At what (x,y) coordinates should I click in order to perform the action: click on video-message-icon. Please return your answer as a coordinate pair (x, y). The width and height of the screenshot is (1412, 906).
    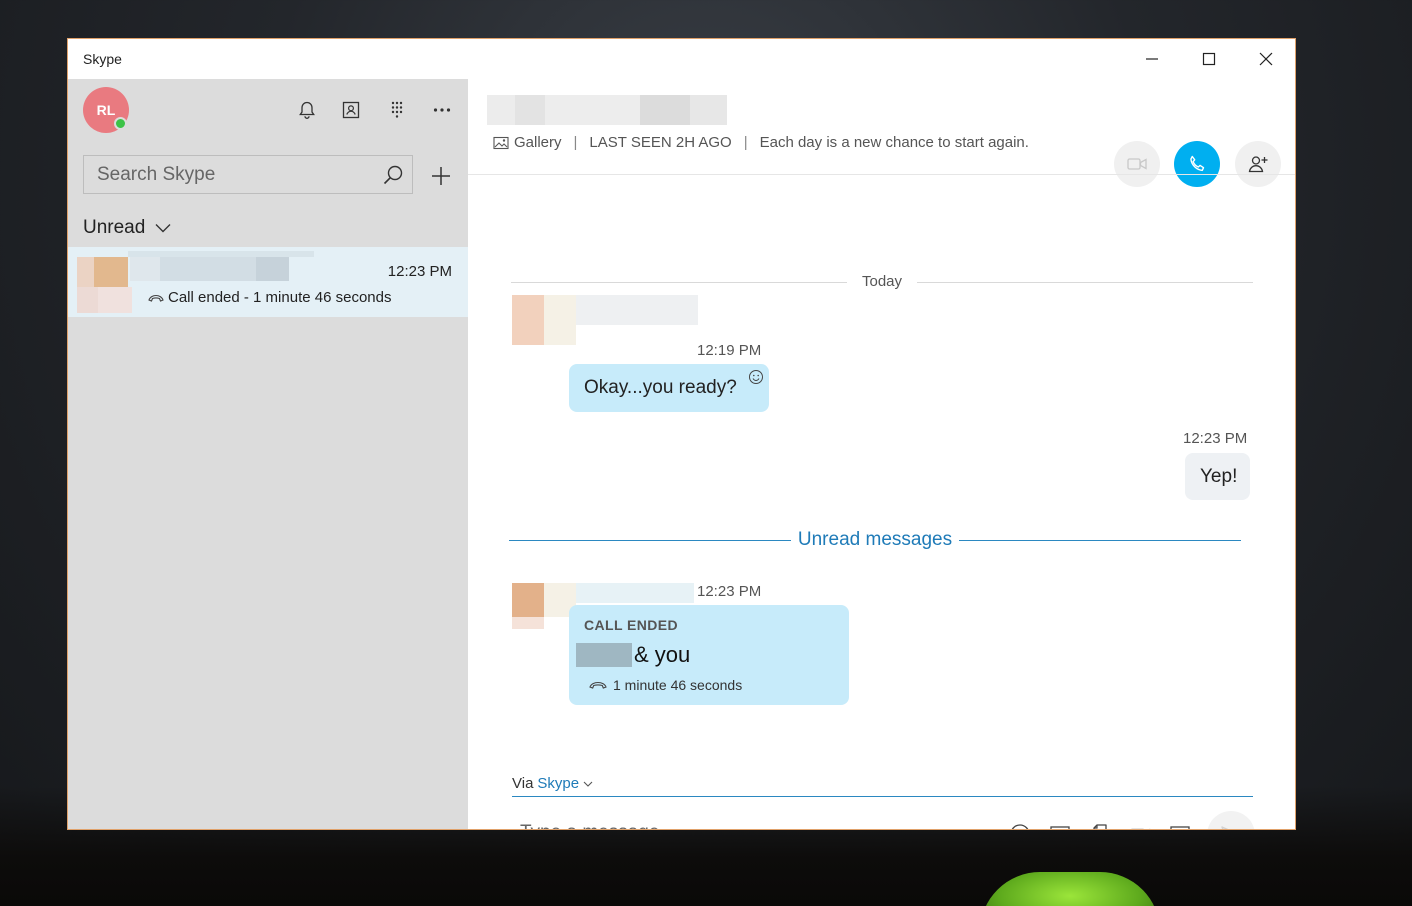
    Looking at the image, I should click on (1140, 825).